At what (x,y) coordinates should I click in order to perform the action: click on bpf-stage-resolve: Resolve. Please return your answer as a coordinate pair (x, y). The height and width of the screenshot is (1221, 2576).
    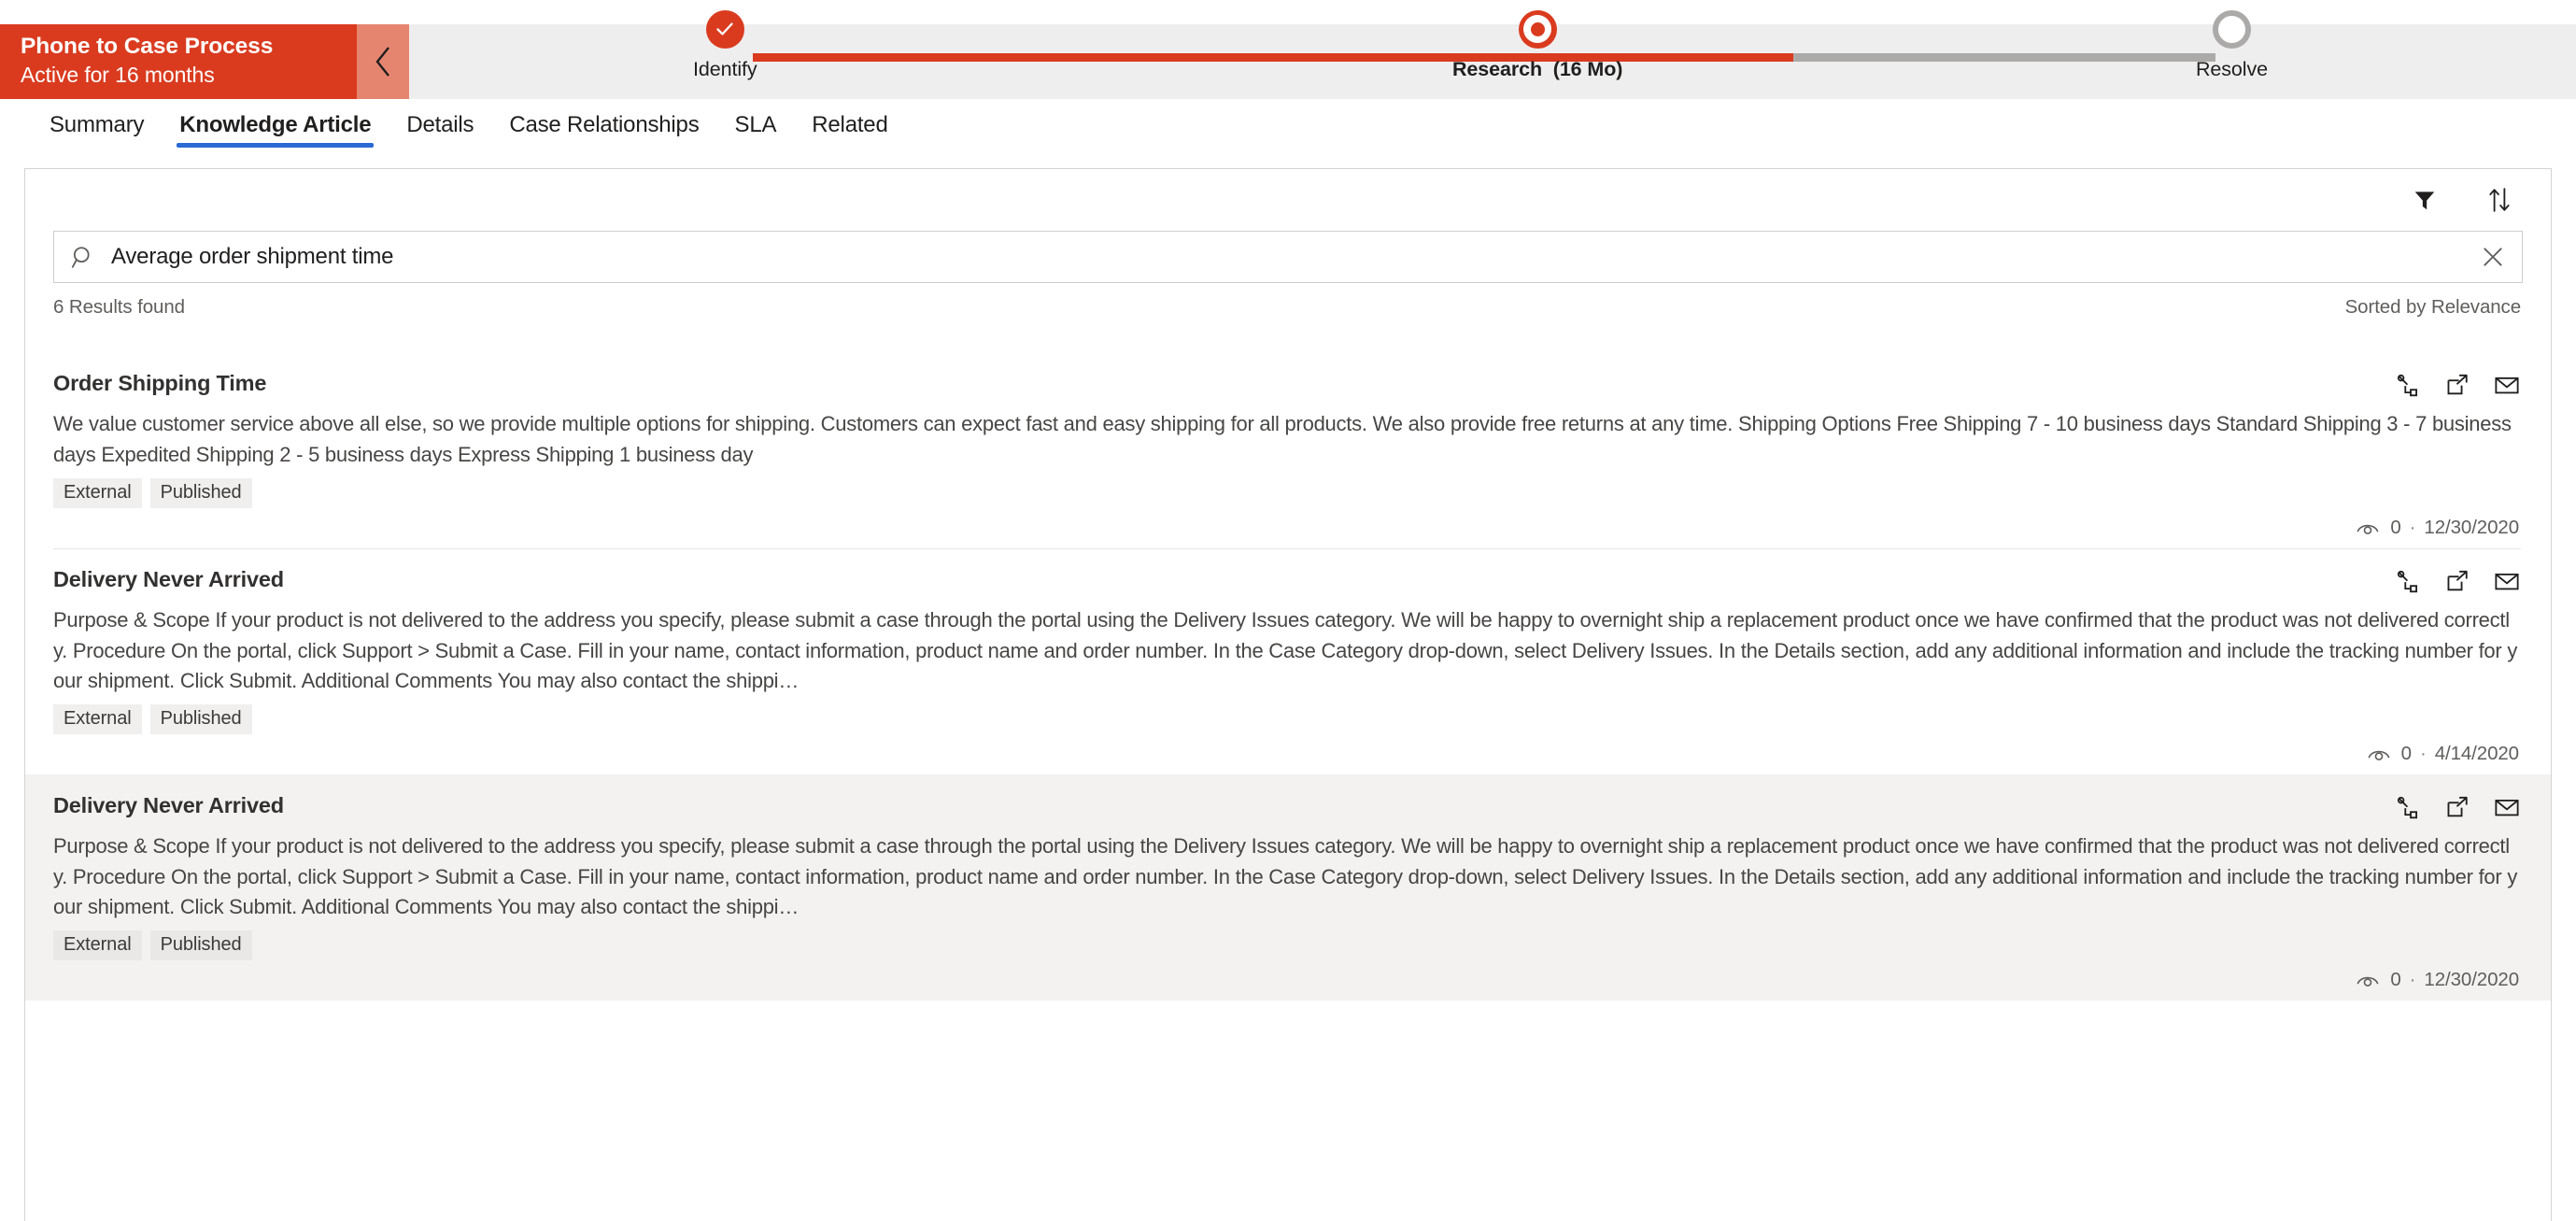
    Looking at the image, I should click on (2232, 40).